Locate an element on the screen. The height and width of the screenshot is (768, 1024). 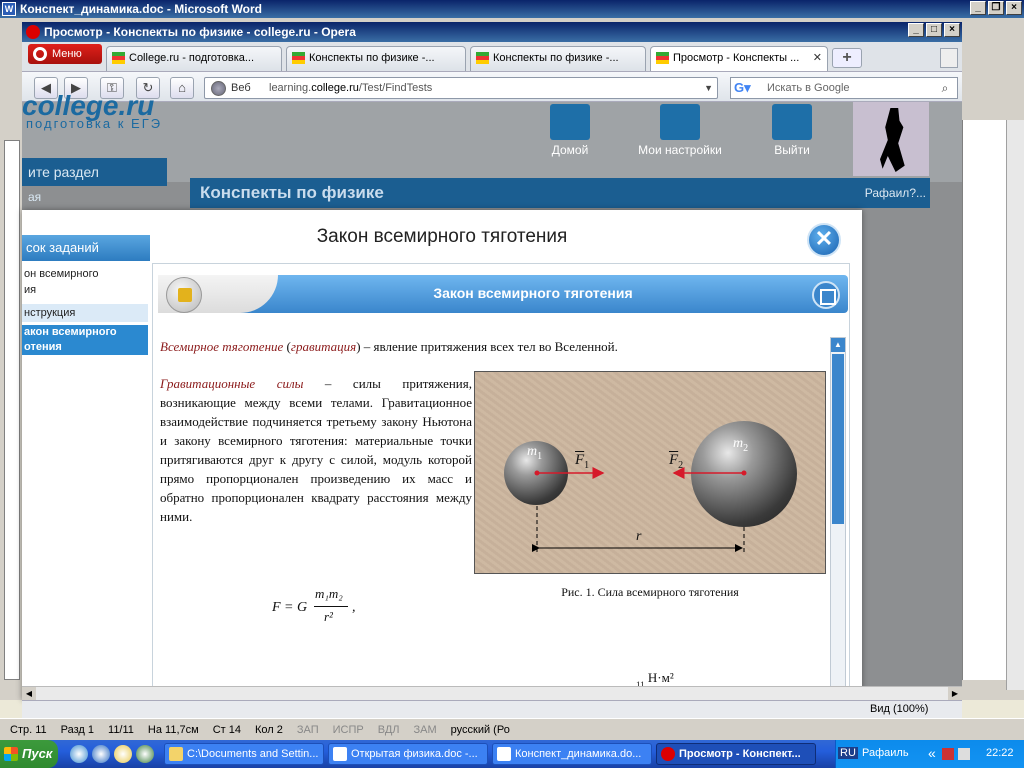
task-item: ия is located at coordinates (85, 290).